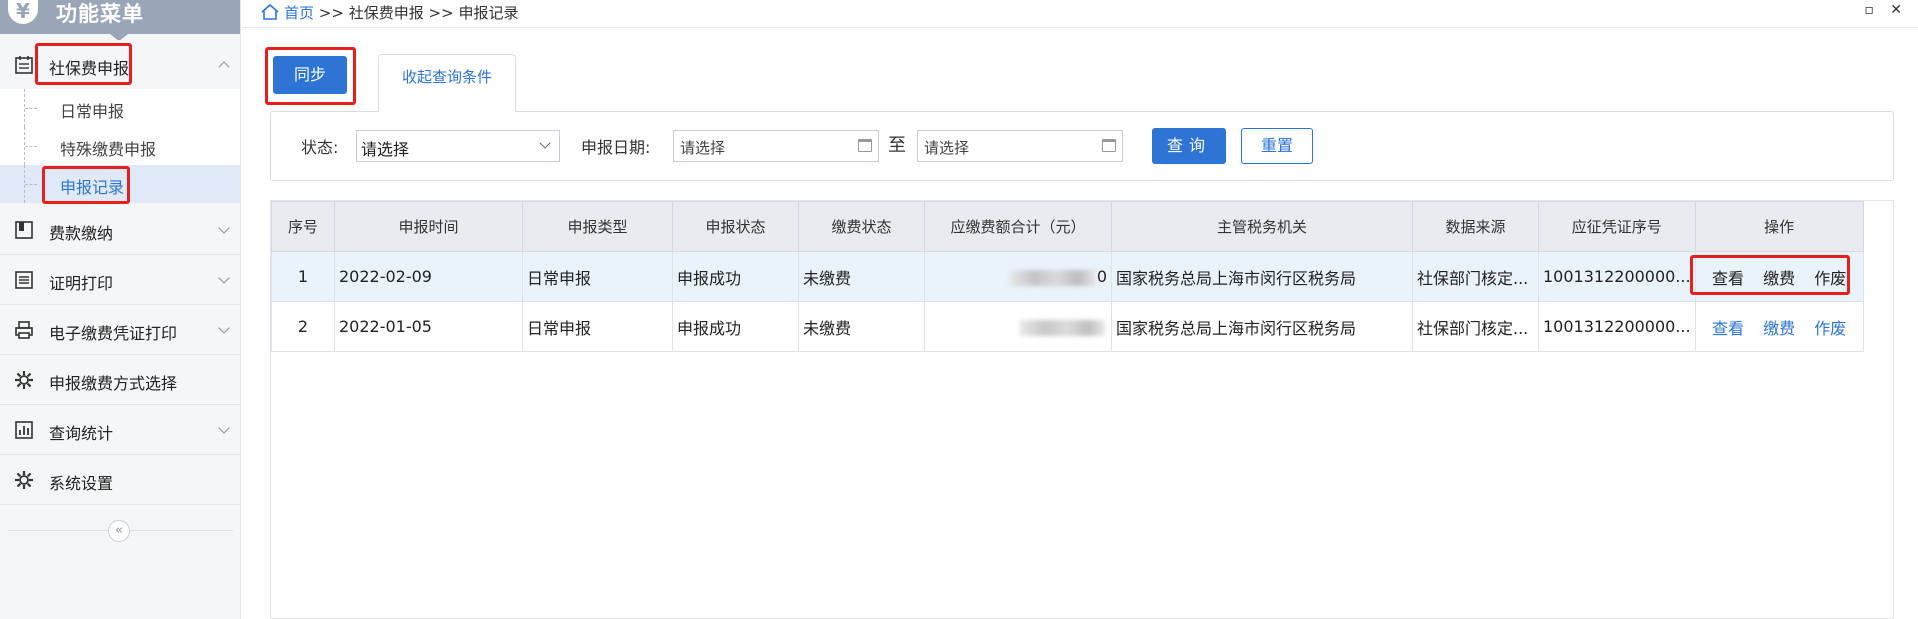  What do you see at coordinates (428, 326) in the screenshot?
I see `cell-date: 2022-01-05` at bounding box center [428, 326].